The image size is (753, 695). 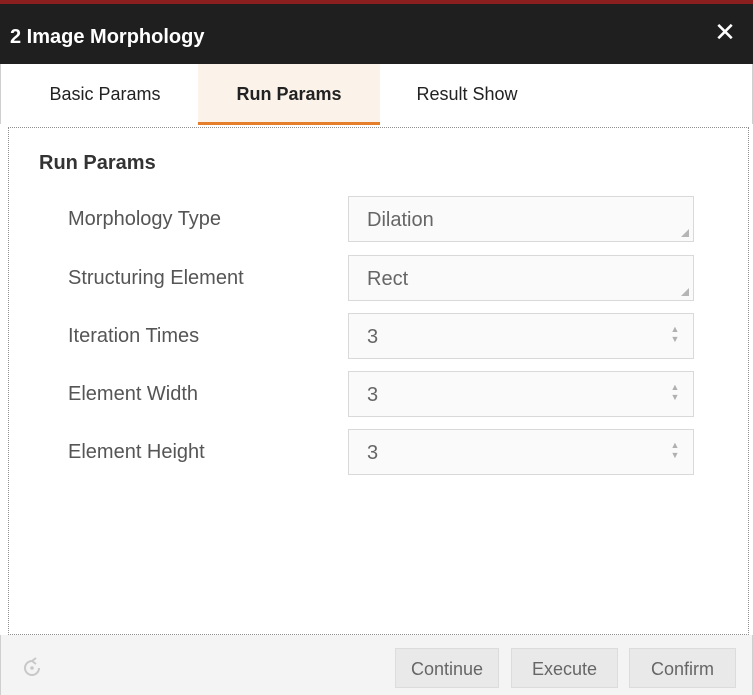 I want to click on iteration-times-label: Iteration Times, so click(x=134, y=336).